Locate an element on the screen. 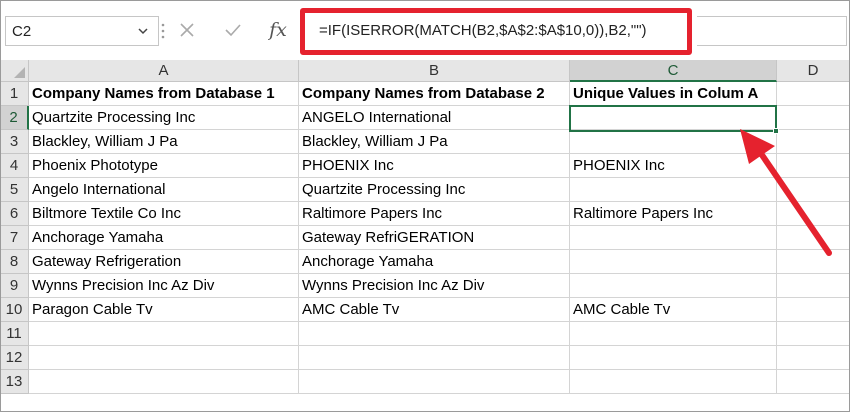 The height and width of the screenshot is (412, 850). cell-a7: Anchorage Yamaha is located at coordinates (164, 238).